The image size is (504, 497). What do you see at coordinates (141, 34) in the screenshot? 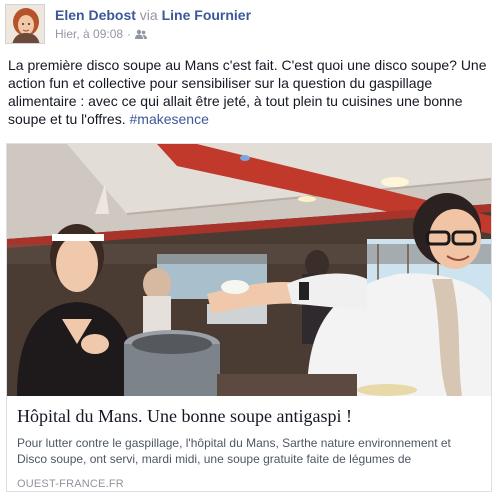
I see `friends-icon` at bounding box center [141, 34].